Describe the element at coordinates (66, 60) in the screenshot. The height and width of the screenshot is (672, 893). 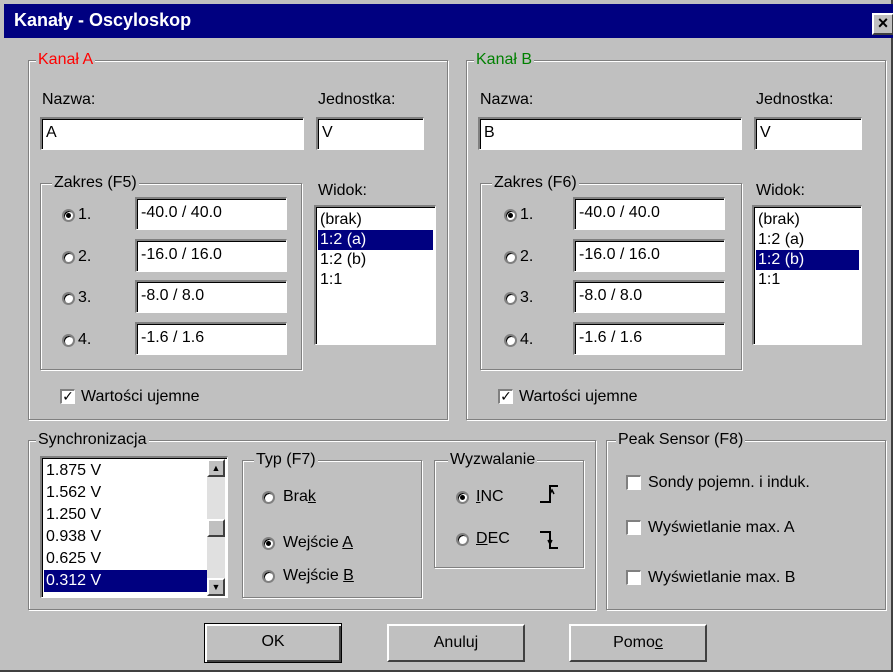
I see `channel-a-label: Kanał A` at that location.